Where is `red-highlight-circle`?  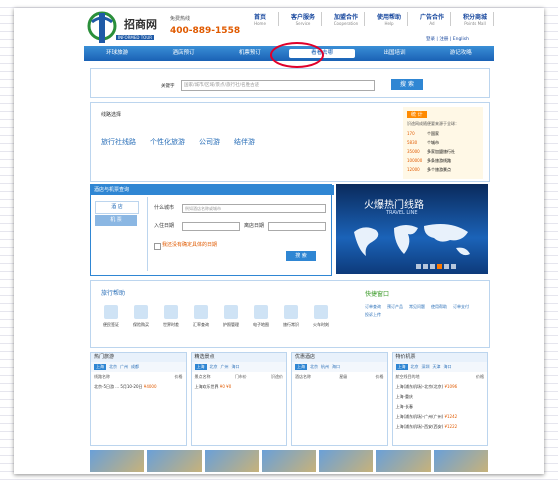
red-highlight-circle is located at coordinates (297, 55).